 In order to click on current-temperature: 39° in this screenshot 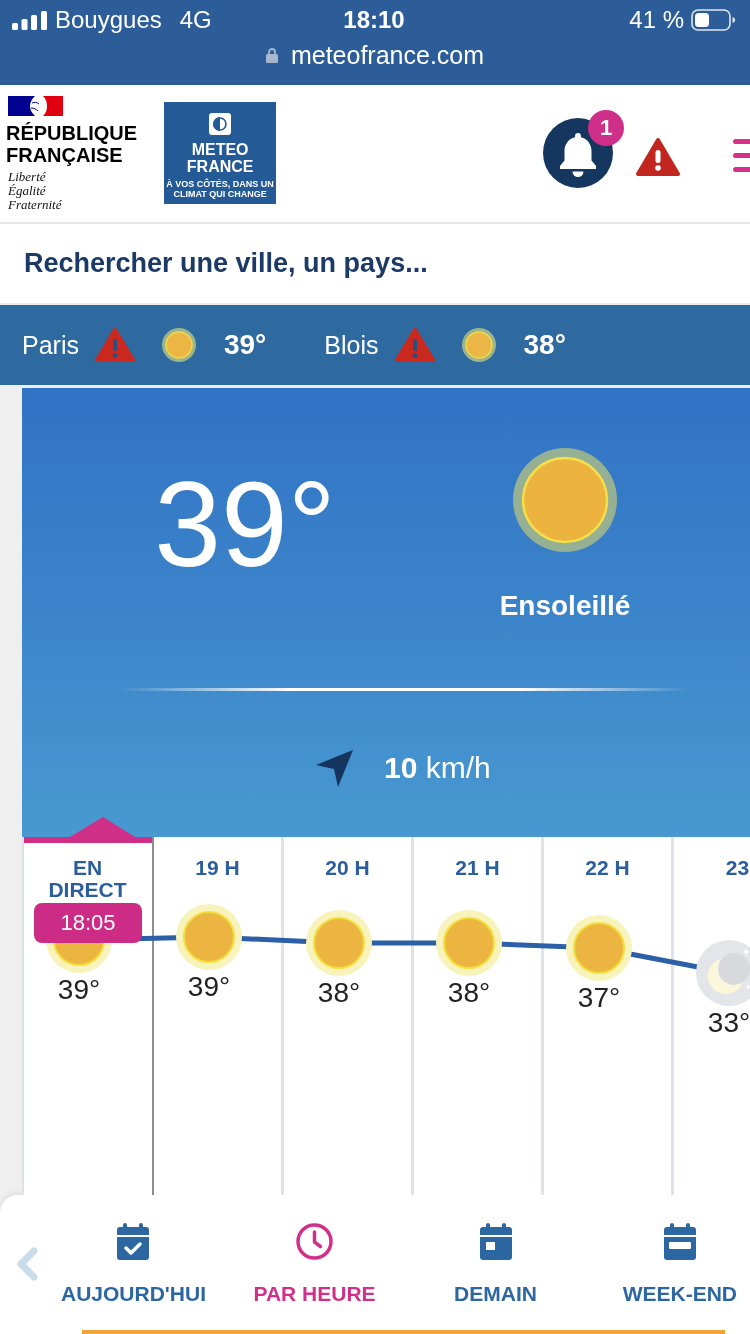, I will do `click(245, 524)`.